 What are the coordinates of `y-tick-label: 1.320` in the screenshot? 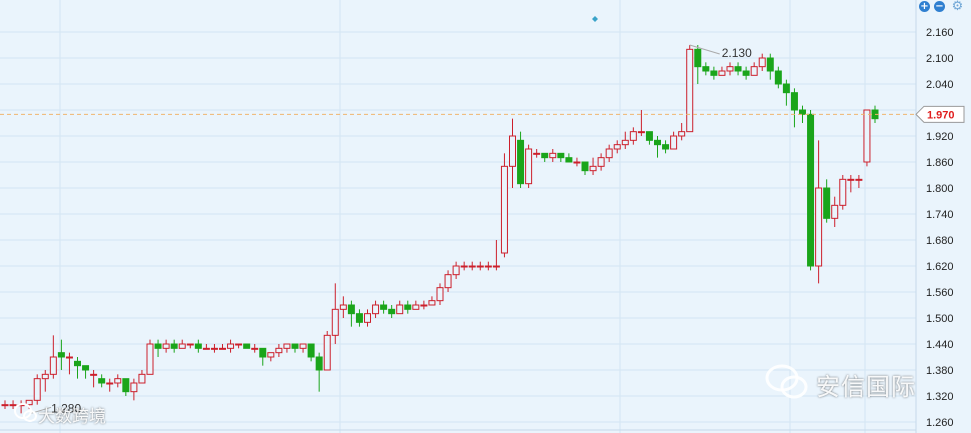 It's located at (940, 397).